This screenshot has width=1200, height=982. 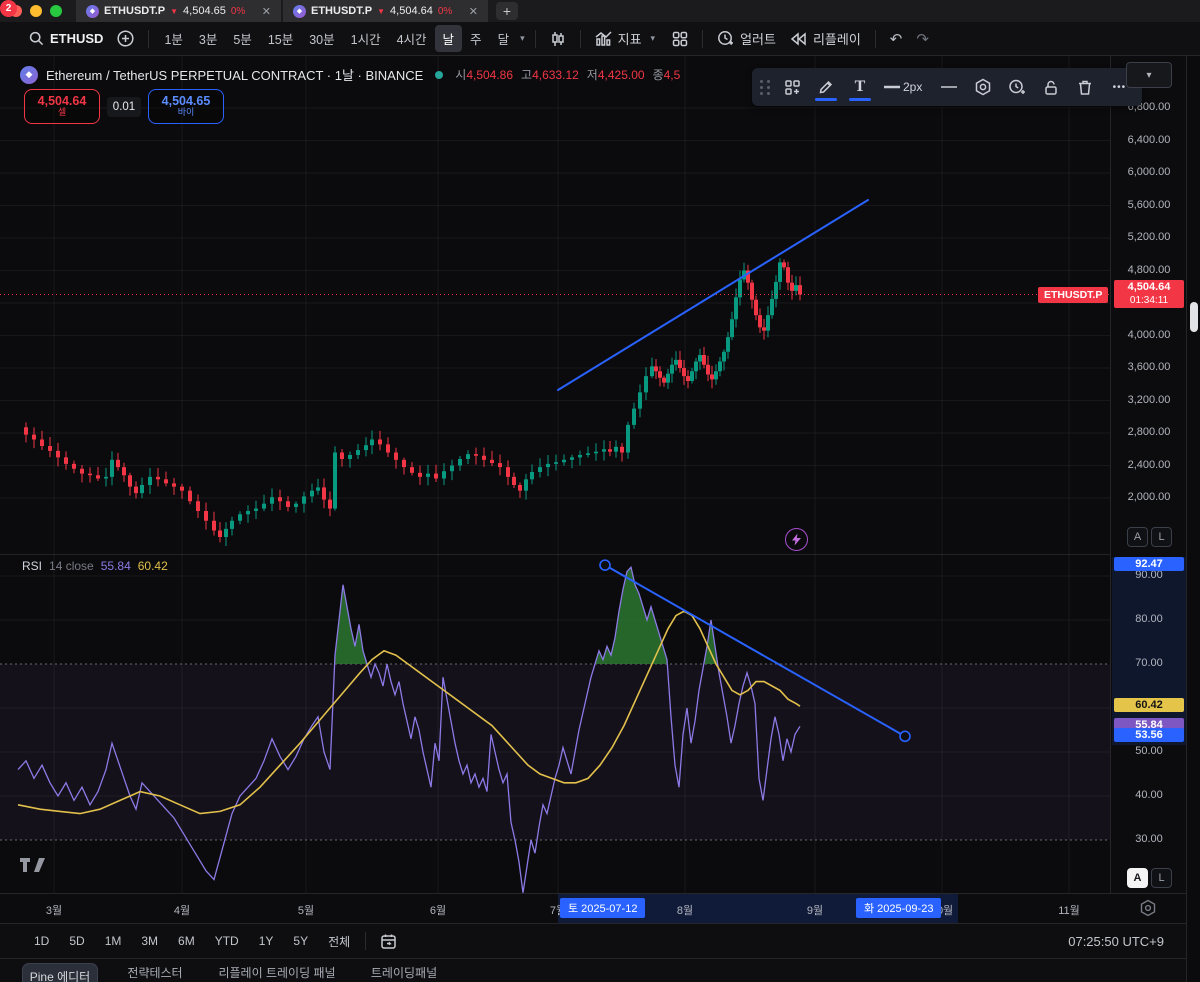 I want to click on rsi-legend: RSI 14 close 55.84 60.42, so click(x=95, y=566).